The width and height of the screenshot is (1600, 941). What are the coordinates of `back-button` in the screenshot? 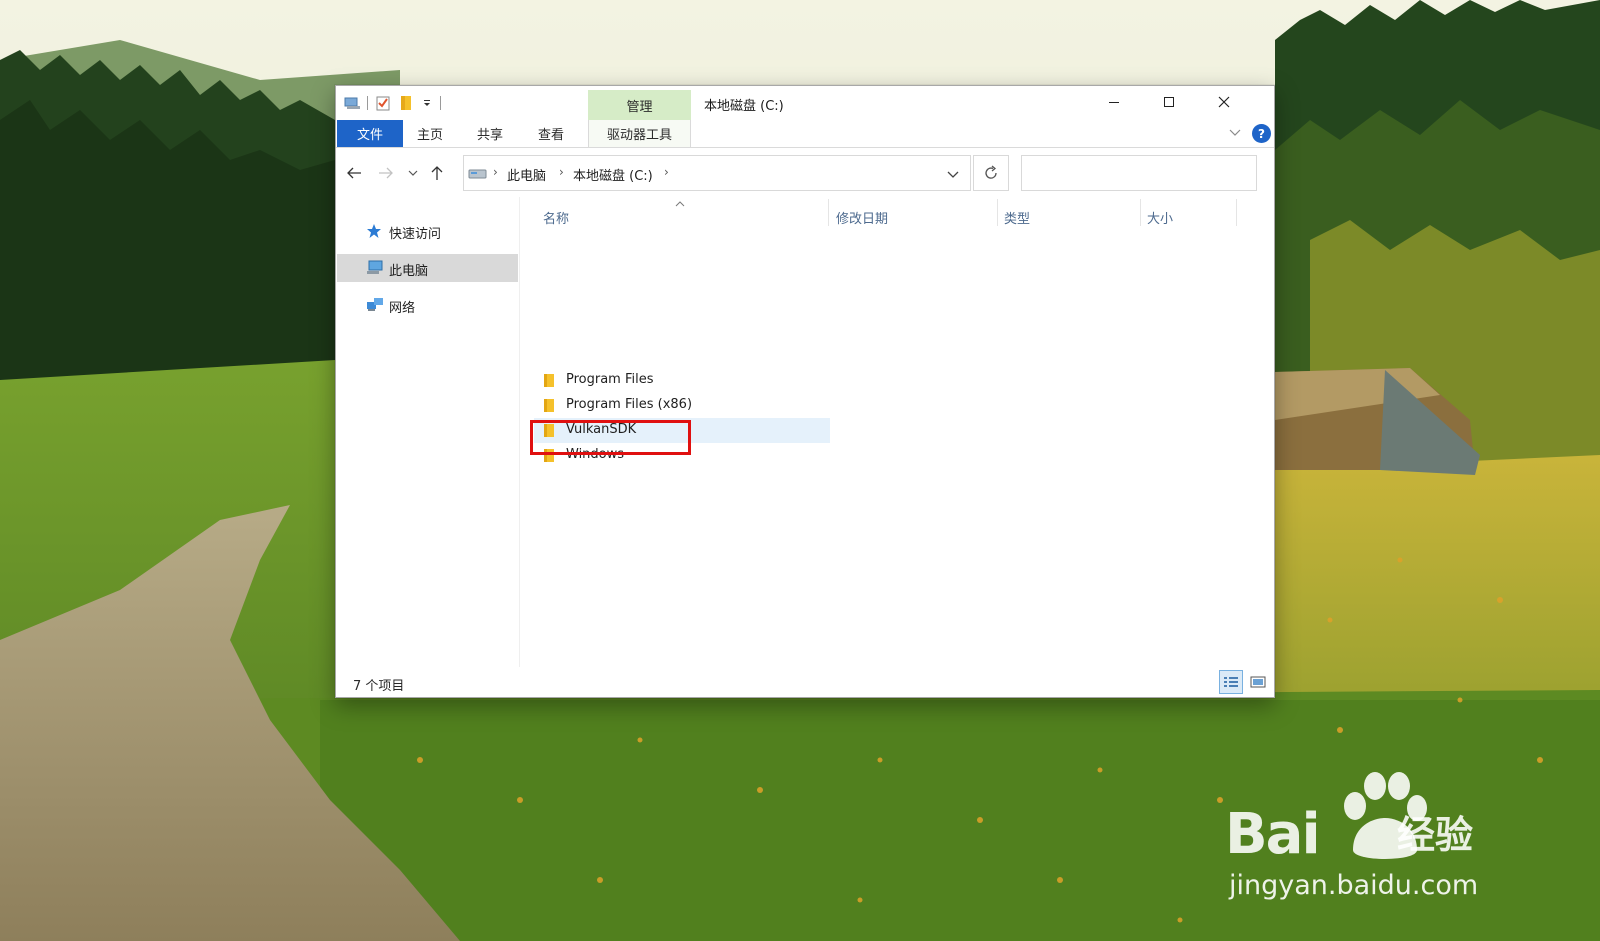 It's located at (354, 173).